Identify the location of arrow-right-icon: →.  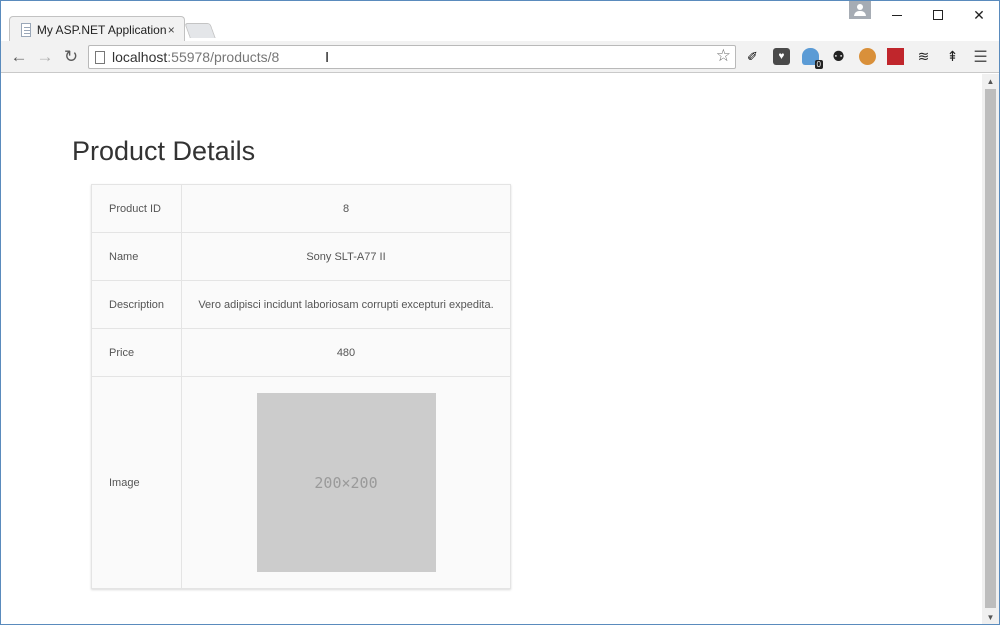
(45, 56).